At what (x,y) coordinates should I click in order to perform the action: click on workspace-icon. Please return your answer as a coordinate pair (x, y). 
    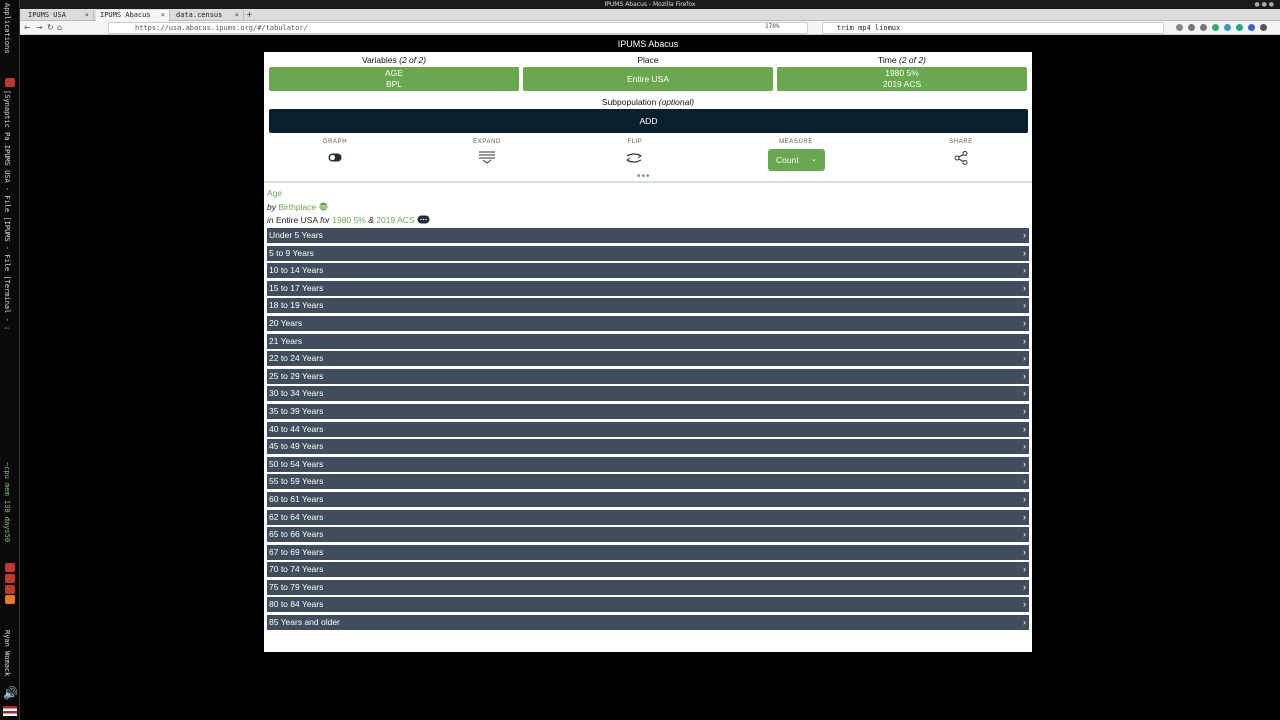
    Looking at the image, I should click on (10, 82).